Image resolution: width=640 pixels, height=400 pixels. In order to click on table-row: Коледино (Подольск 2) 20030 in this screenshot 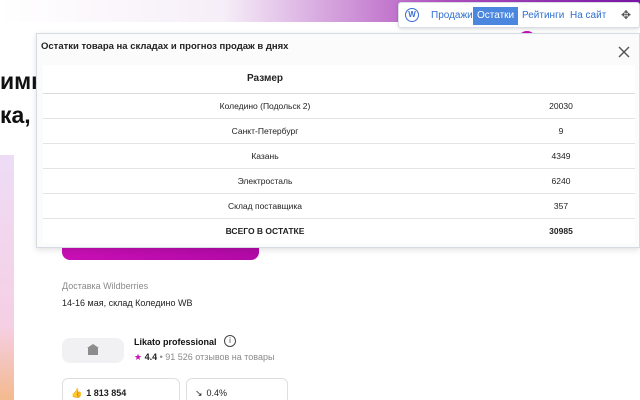, I will do `click(339, 106)`.